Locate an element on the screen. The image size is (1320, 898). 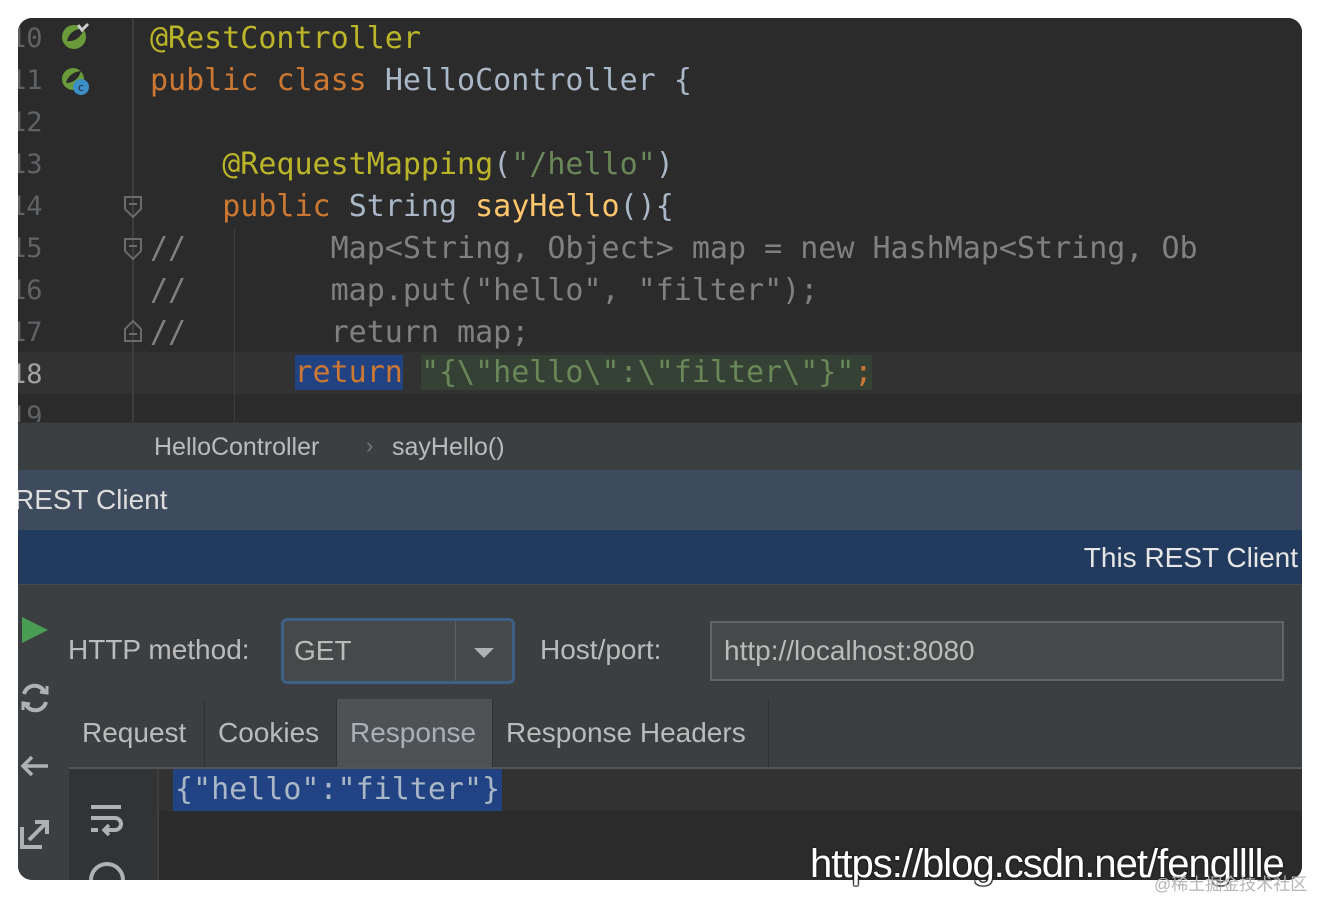
tab-cookies: Cookies is located at coordinates (271, 733).